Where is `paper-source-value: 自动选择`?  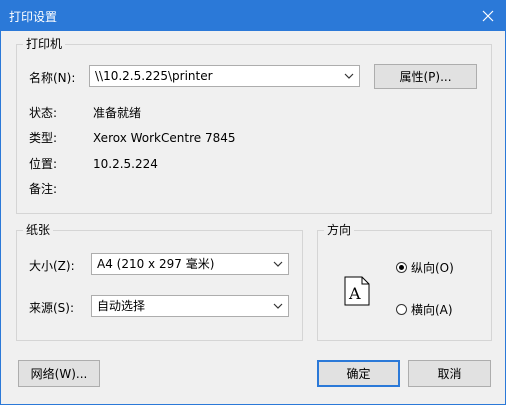 paper-source-value: 自动选择 is located at coordinates (121, 306).